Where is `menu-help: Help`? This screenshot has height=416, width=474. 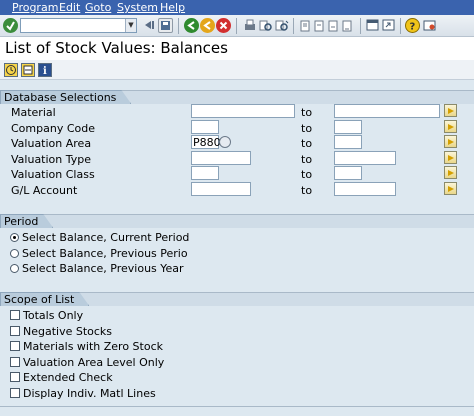
menu-help: Help is located at coordinates (172, 7).